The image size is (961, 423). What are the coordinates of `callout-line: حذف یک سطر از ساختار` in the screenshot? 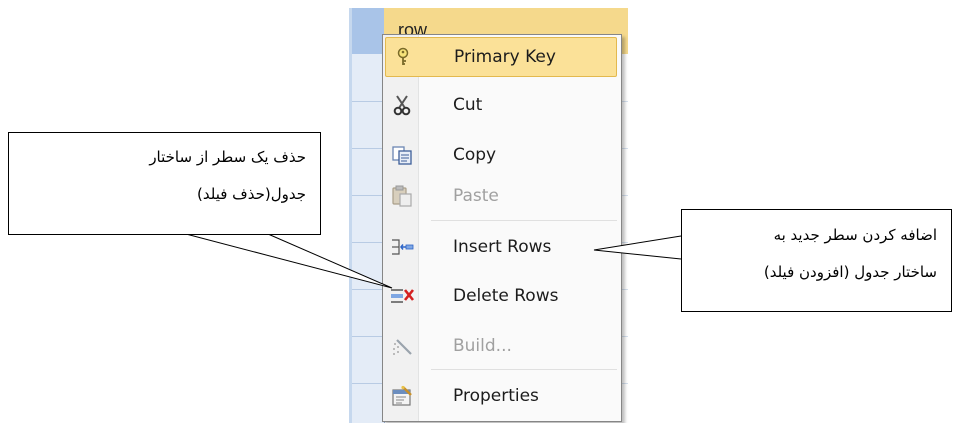 It's located at (227, 157).